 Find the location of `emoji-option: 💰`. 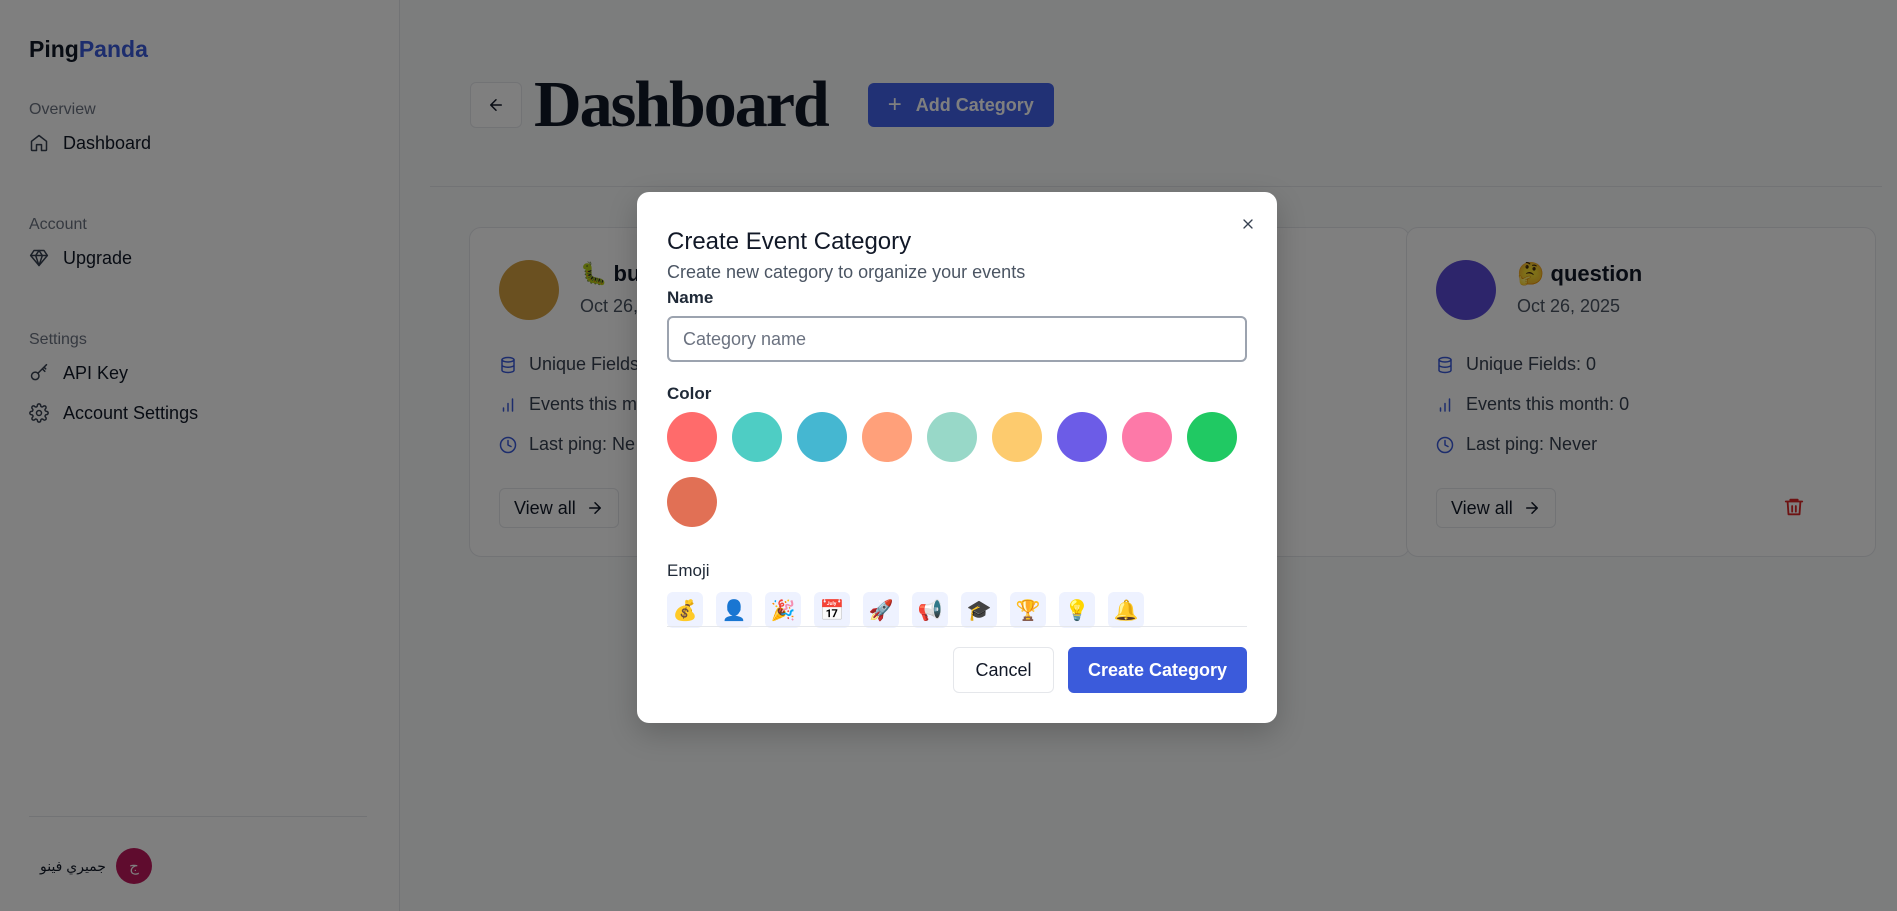

emoji-option: 💰 is located at coordinates (685, 610).